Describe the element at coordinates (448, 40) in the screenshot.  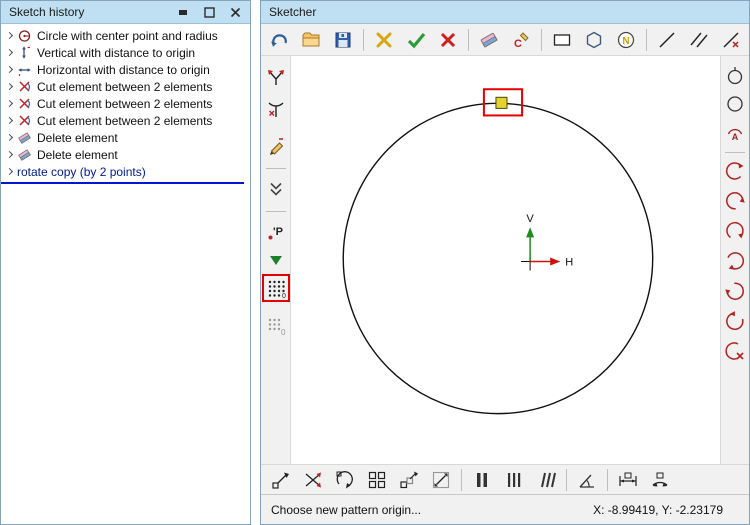
I see `cancel-icon` at that location.